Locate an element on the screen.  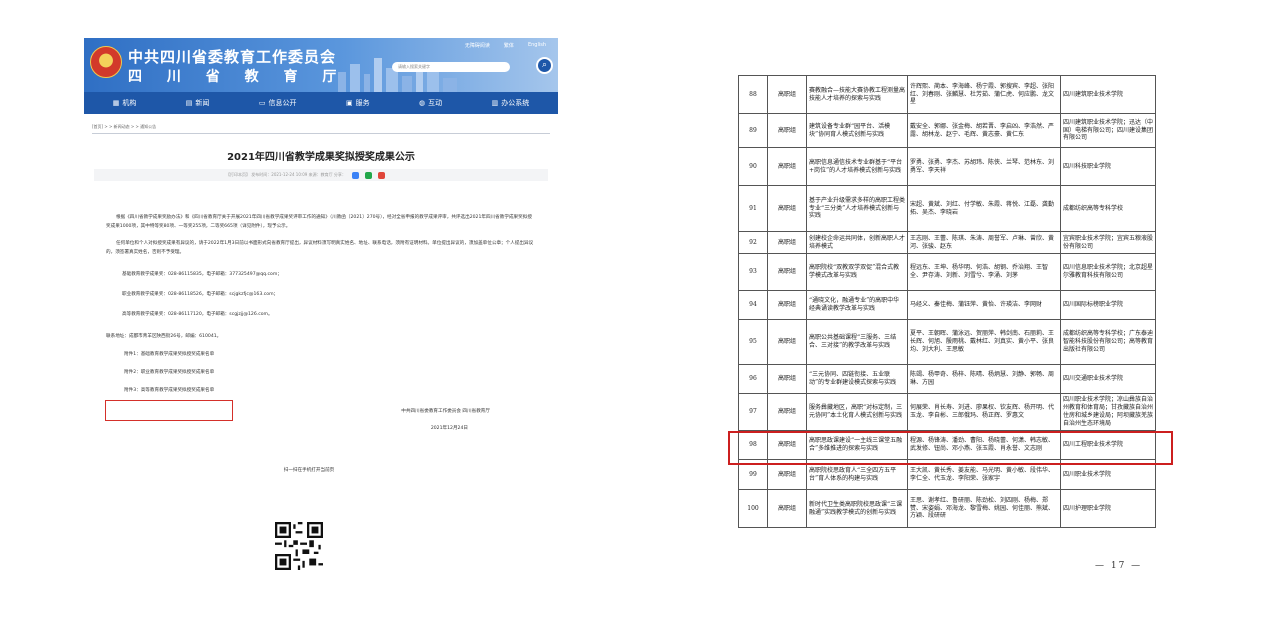
cell-members: 马经义、秦佳梅、蒲钰萍、黄怡、许瑛洁、李网财 is located at coordinates (984, 305).